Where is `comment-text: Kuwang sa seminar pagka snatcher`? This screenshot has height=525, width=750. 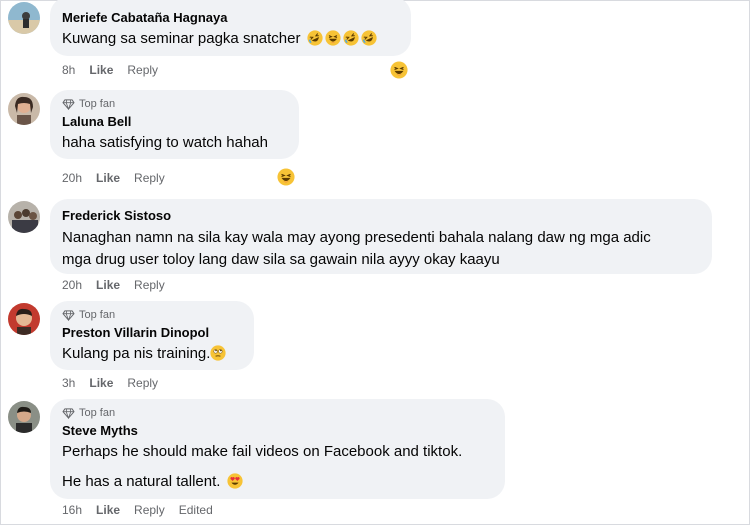 comment-text: Kuwang sa seminar pagka snatcher is located at coordinates (230, 39).